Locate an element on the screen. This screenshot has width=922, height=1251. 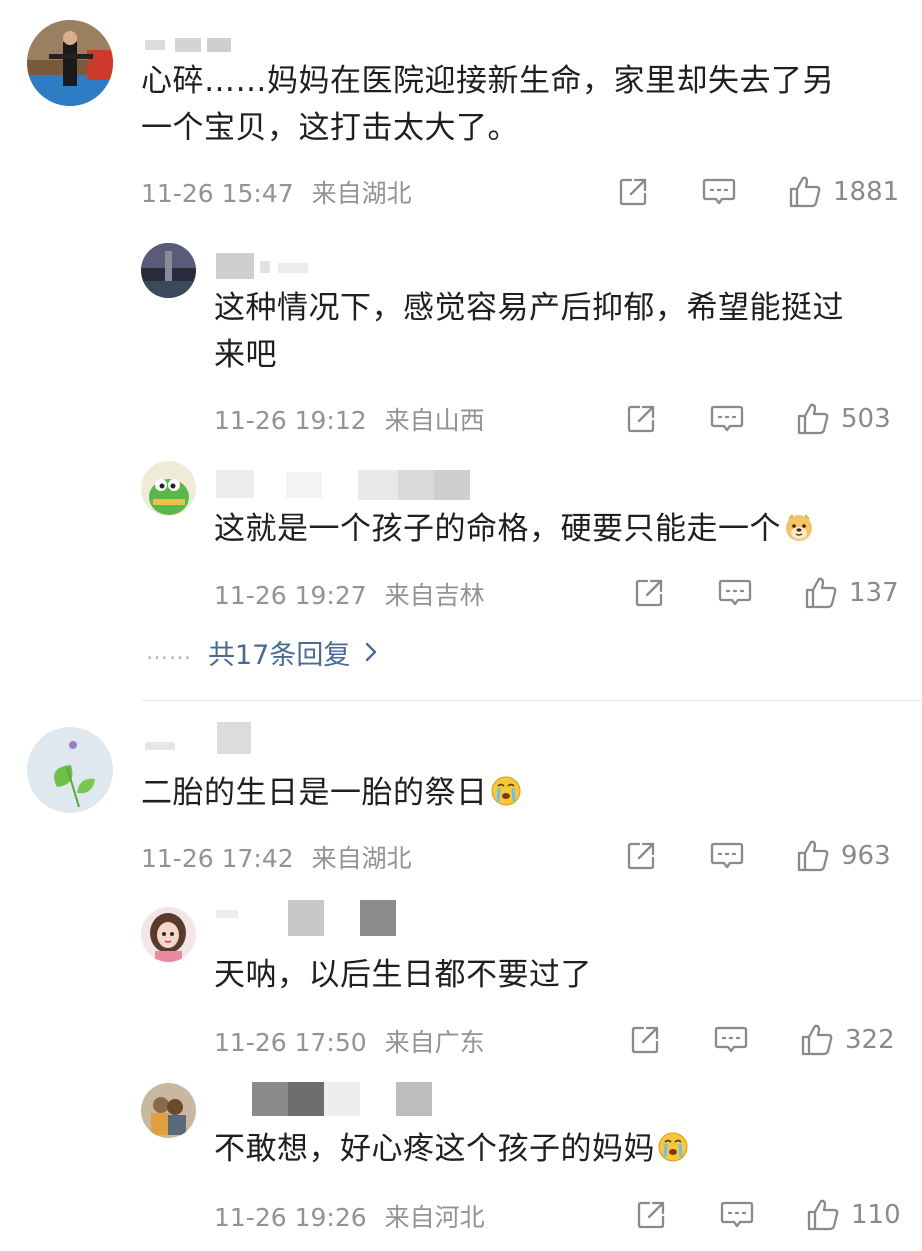
reply-text-content: 不敢想，好心疼这个孩子的妈妈 is located at coordinates (434, 1149).